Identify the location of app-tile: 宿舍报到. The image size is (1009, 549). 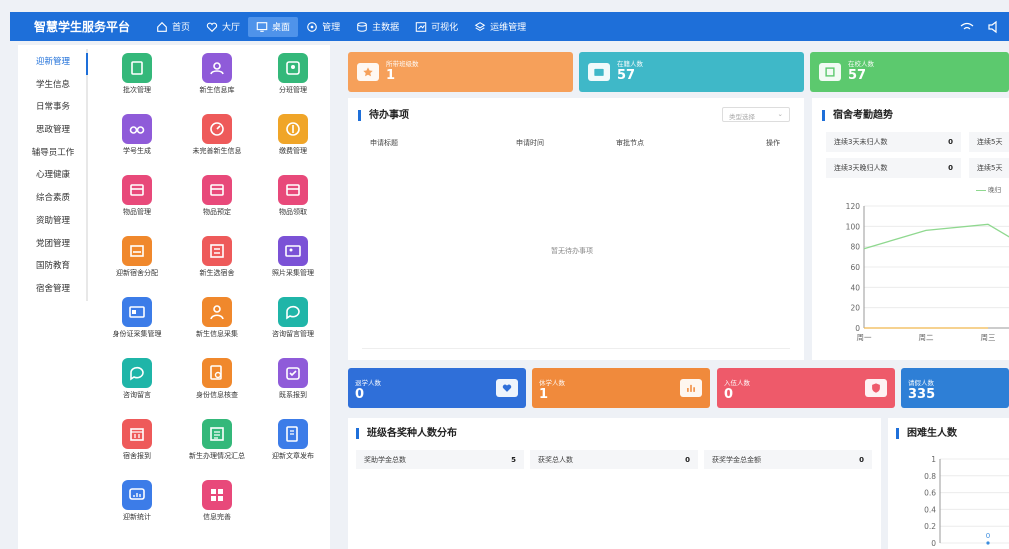
(137, 449).